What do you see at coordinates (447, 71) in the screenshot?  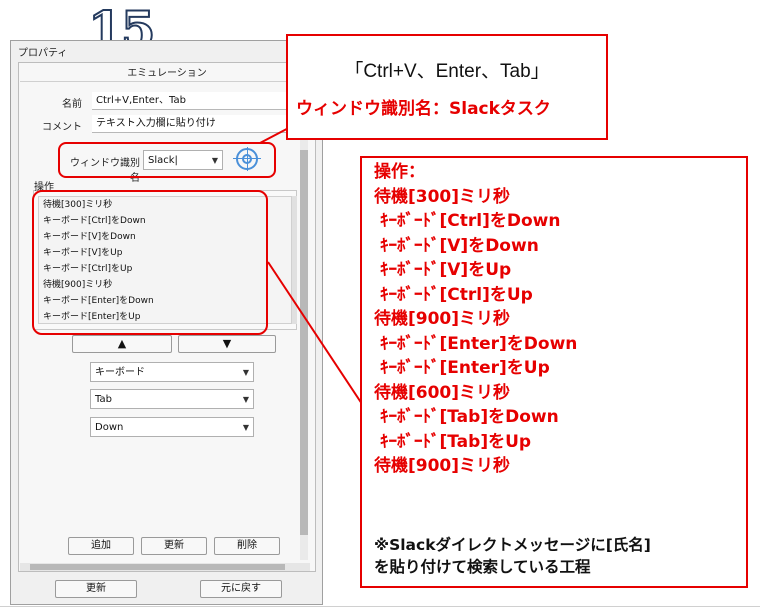 I see `callout-top-title: 「Ctrl+V、Enter、Tab」` at bounding box center [447, 71].